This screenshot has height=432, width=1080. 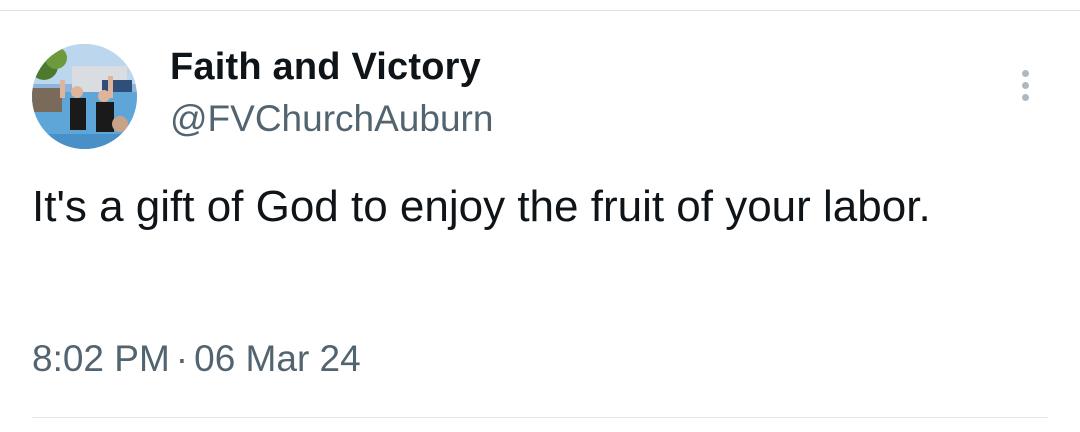 I want to click on profile-photo-icon, so click(x=84, y=96).